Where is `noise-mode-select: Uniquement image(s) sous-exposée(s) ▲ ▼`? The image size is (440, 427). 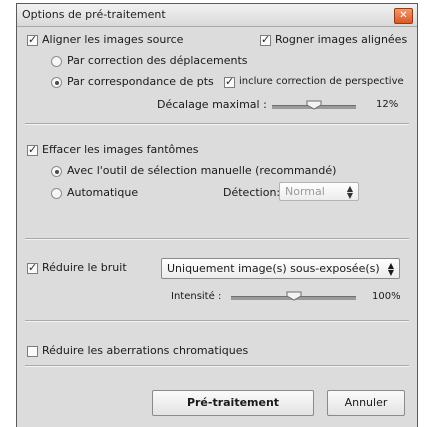
noise-mode-select: Uniquement image(s) sous-exposée(s) ▲ ▼ is located at coordinates (280, 268).